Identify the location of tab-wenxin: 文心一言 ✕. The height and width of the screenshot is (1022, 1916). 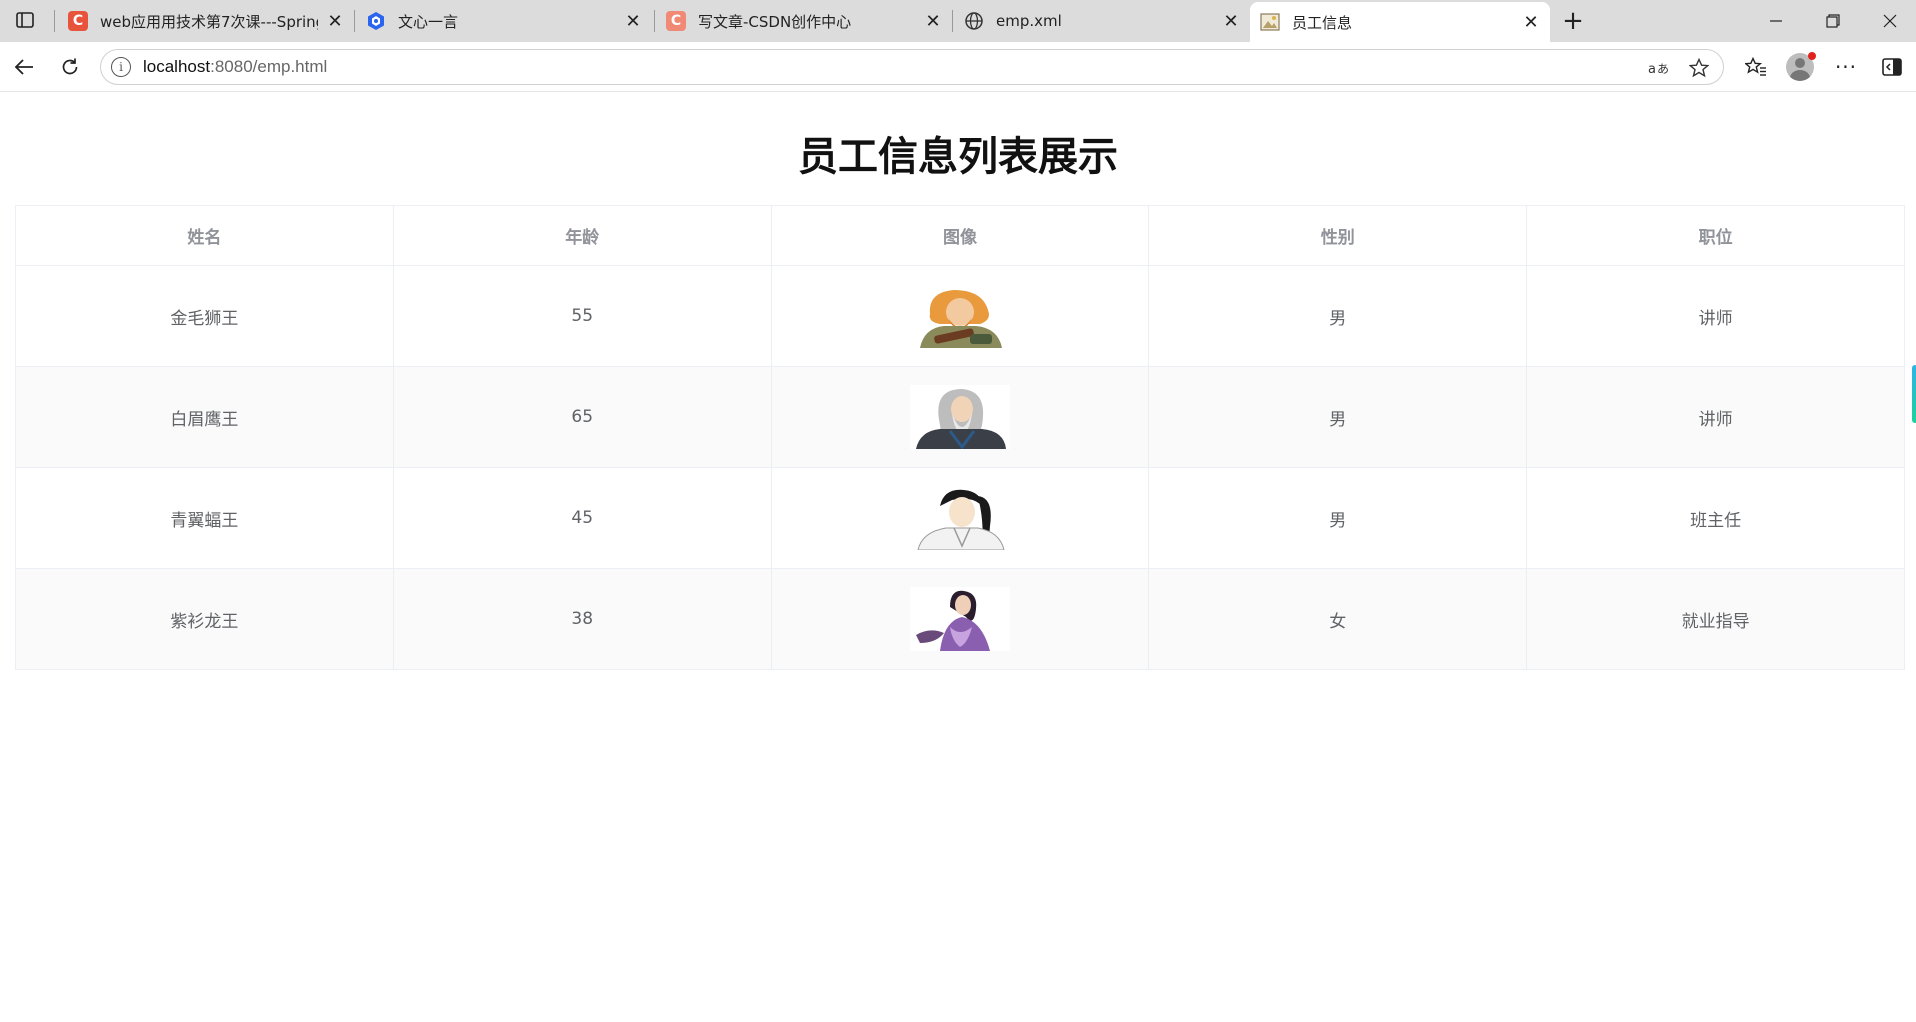
(504, 21).